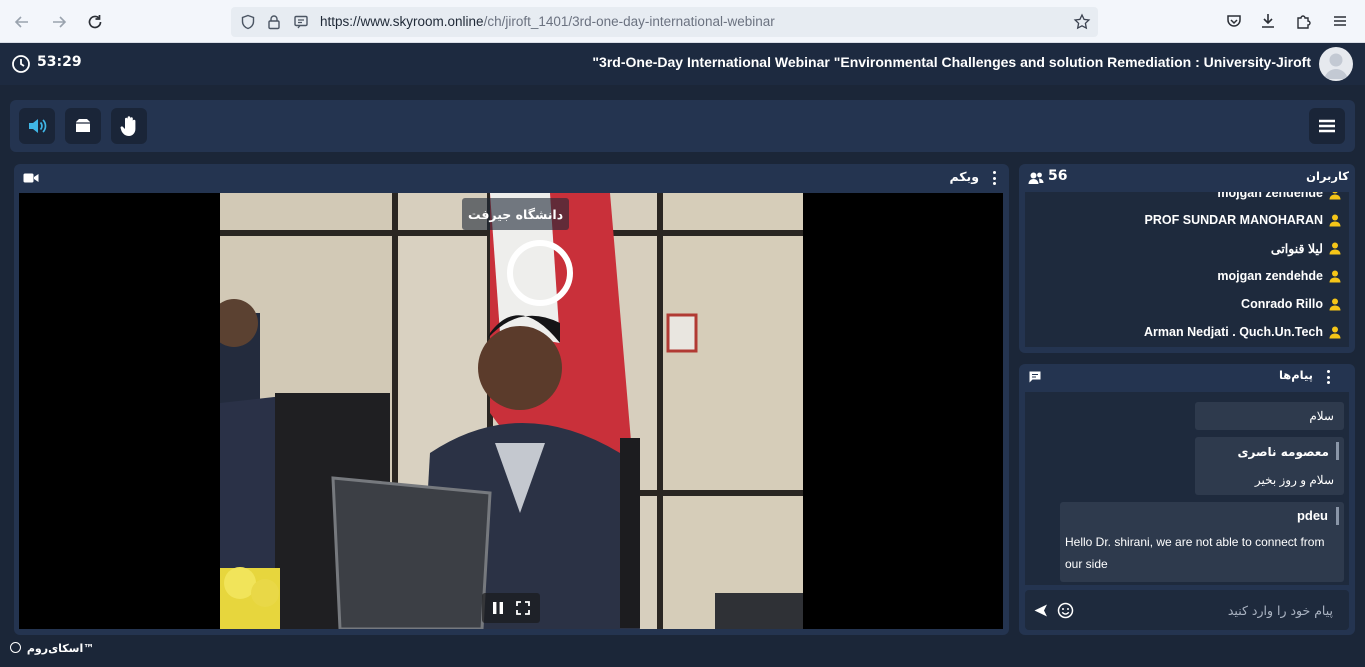  Describe the element at coordinates (248, 22) in the screenshot. I see `shield-icon` at that location.